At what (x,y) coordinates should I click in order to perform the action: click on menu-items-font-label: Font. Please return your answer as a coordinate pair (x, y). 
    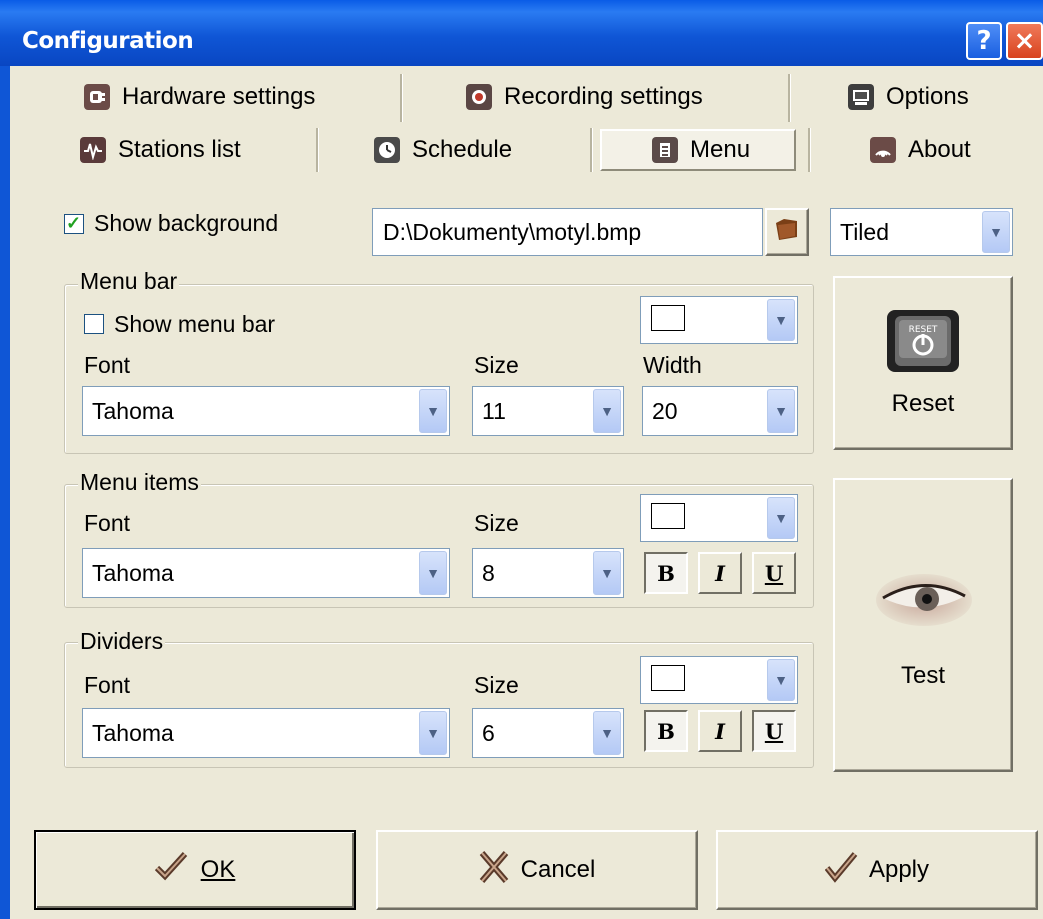
    Looking at the image, I should click on (107, 523).